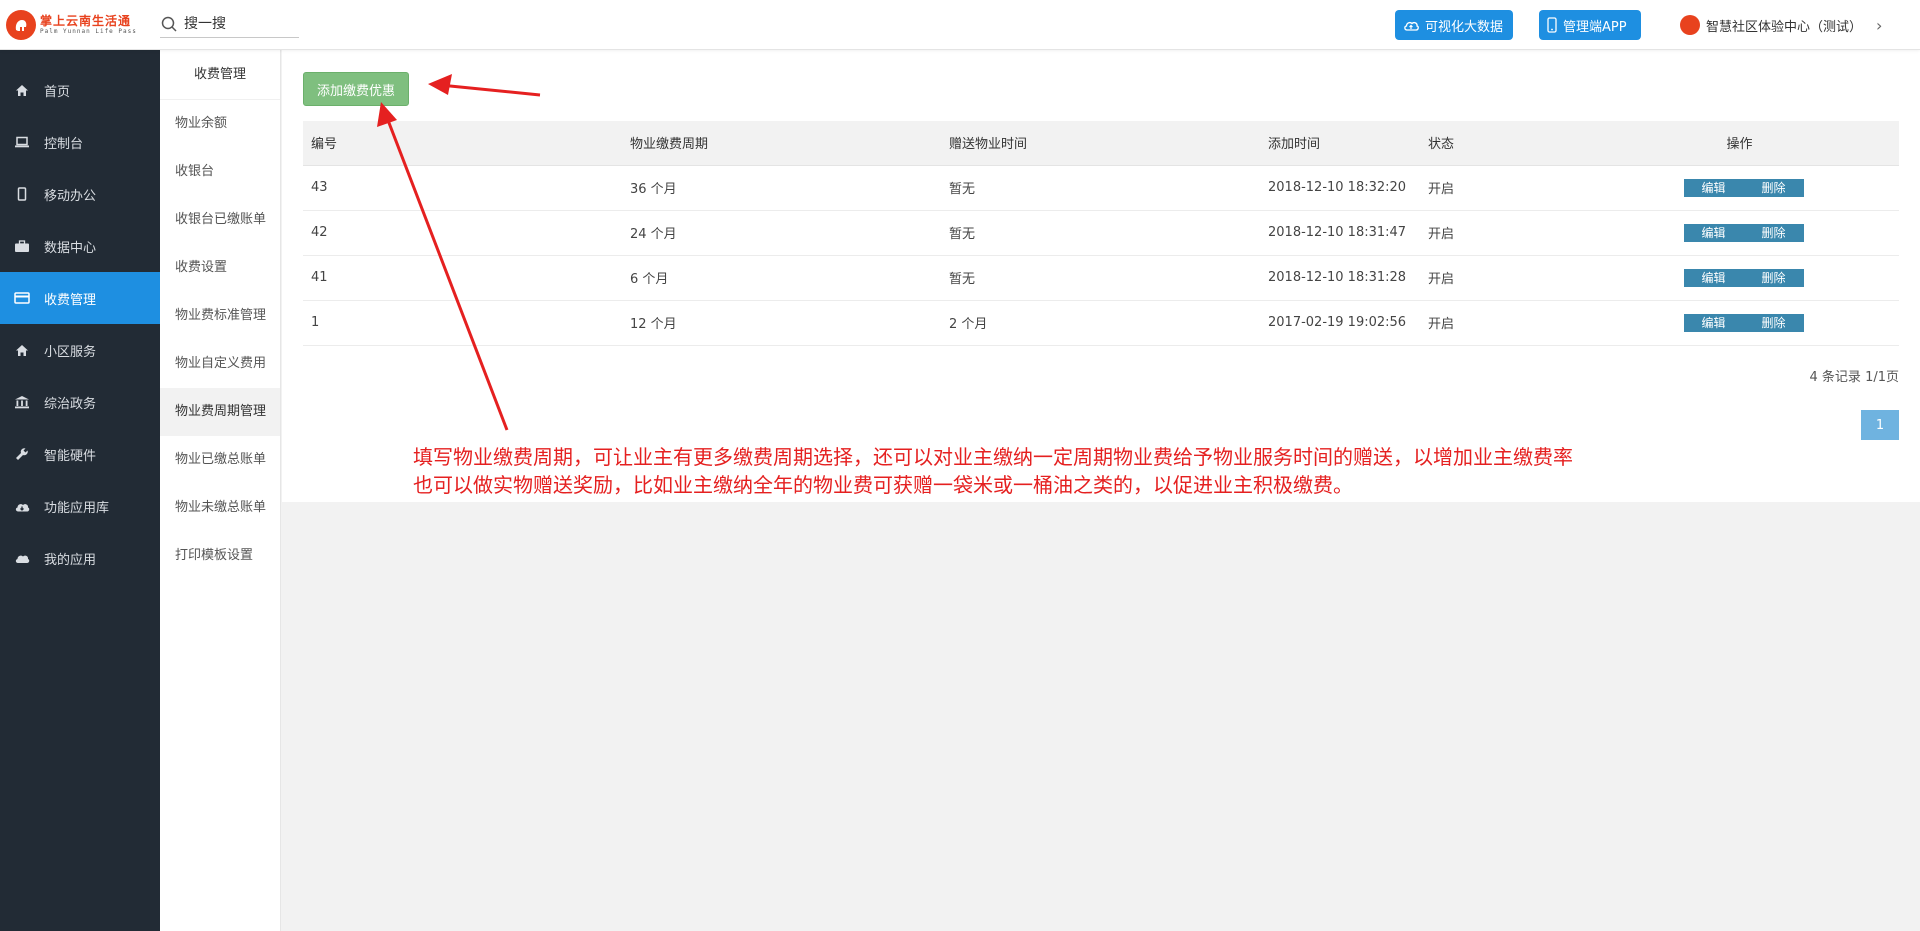 The width and height of the screenshot is (1920, 931). I want to click on nav-item-label: 小区服务, so click(70, 352).